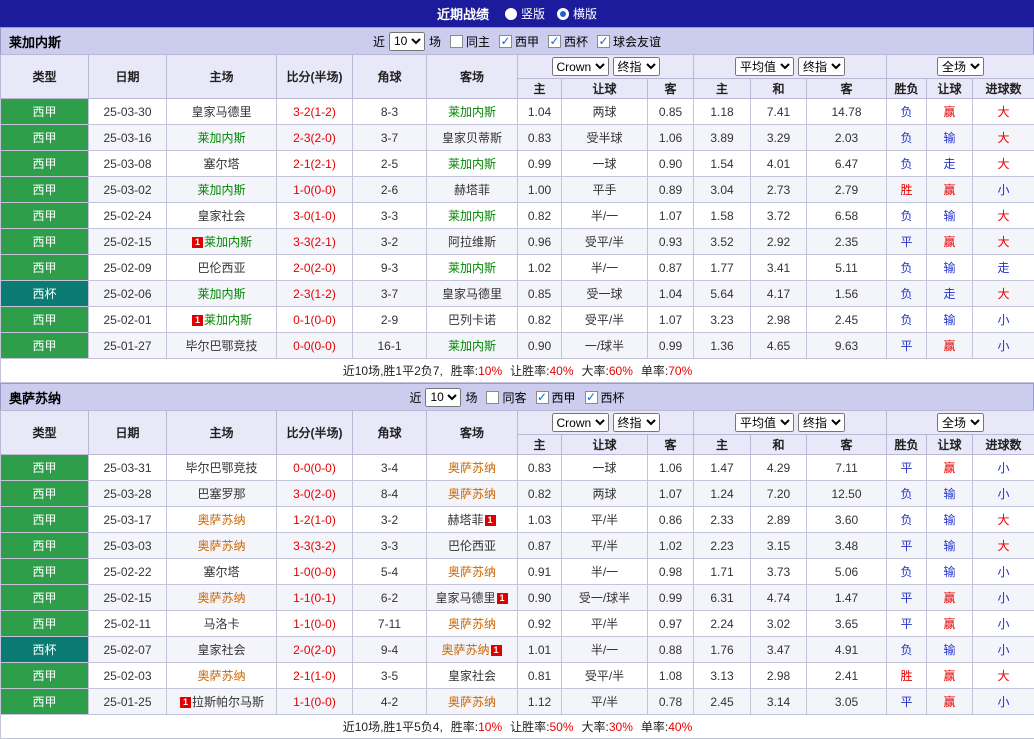 This screenshot has width=1034, height=739. What do you see at coordinates (605, 190) in the screenshot?
I see `handicap-line: 平手` at bounding box center [605, 190].